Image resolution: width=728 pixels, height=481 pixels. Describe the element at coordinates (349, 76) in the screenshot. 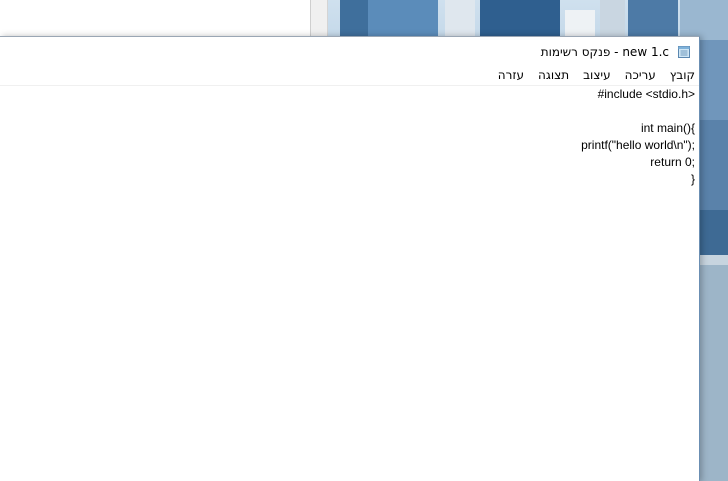

I see `menu-bar: קובץ עריכה עיצוב תצוגה עזרה` at that location.